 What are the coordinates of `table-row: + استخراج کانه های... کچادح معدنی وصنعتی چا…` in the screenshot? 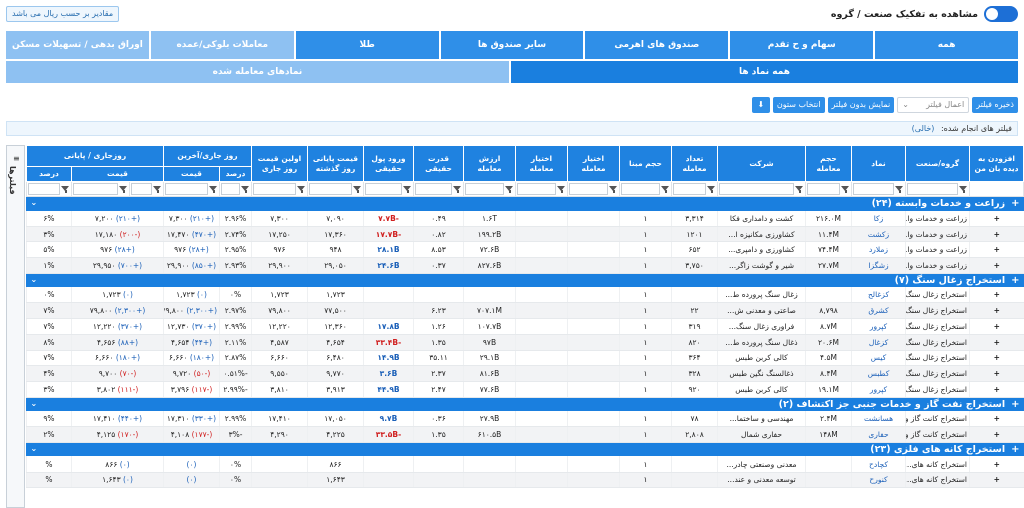 It's located at (524, 464).